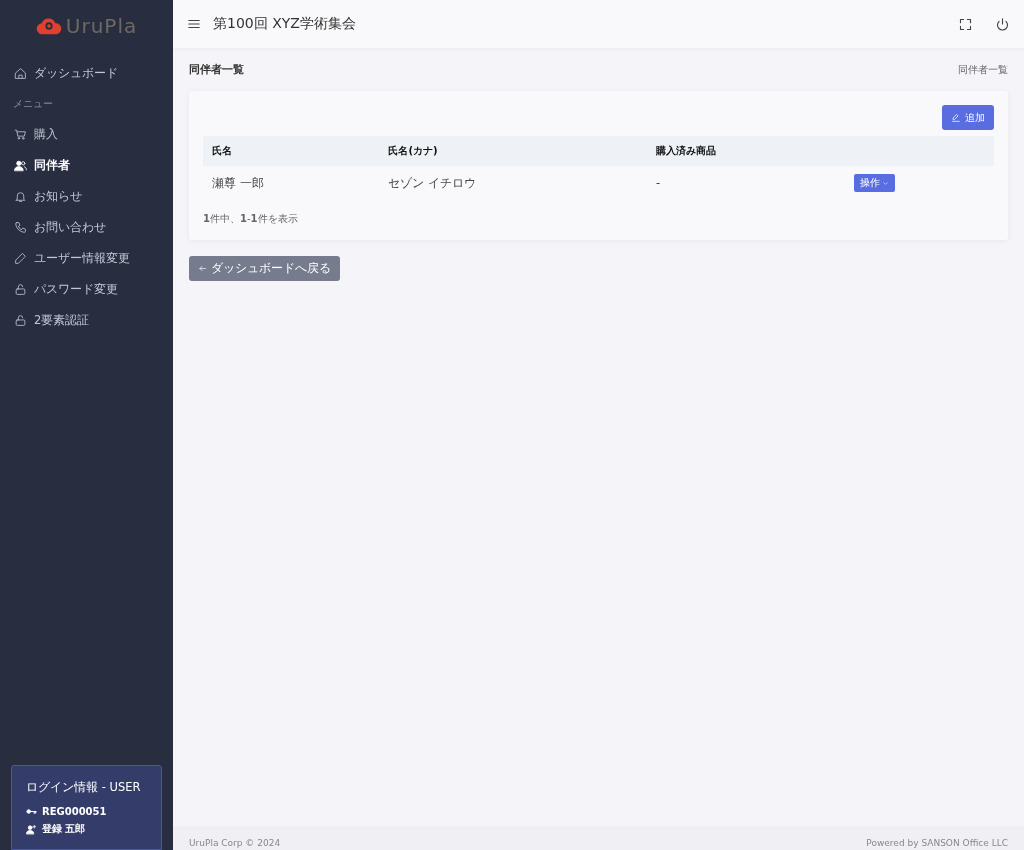 The width and height of the screenshot is (1024, 850). Describe the element at coordinates (86, 134) in the screenshot. I see `sidebar-item: 購入` at that location.